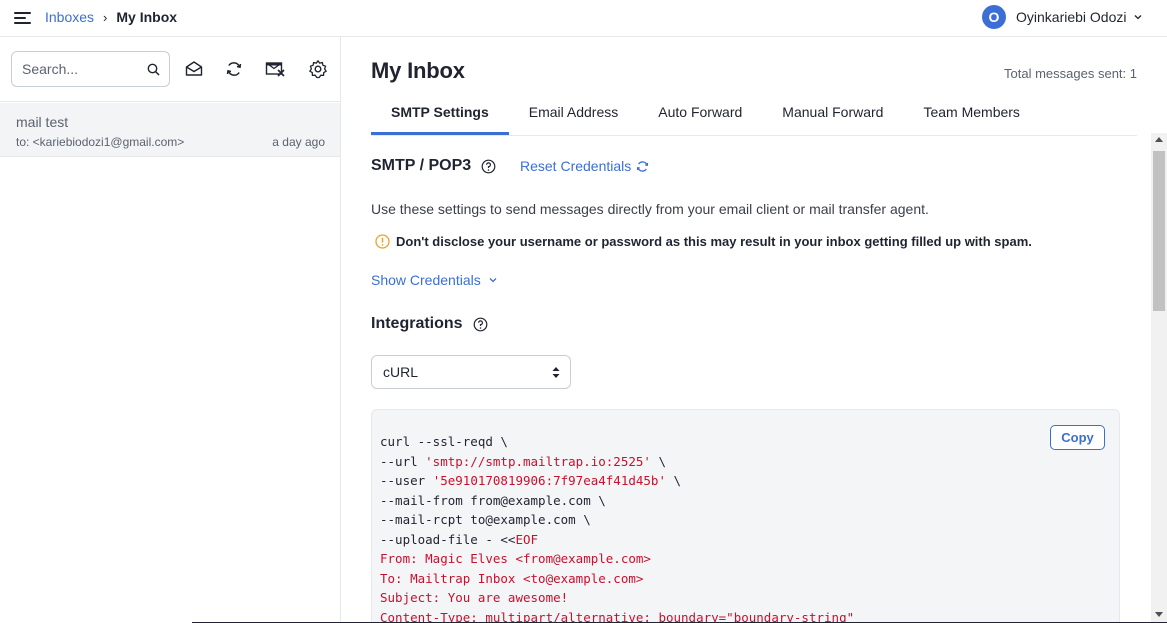 This screenshot has height=623, width=1167. What do you see at coordinates (382, 241) in the screenshot?
I see `warning-icon` at bounding box center [382, 241].